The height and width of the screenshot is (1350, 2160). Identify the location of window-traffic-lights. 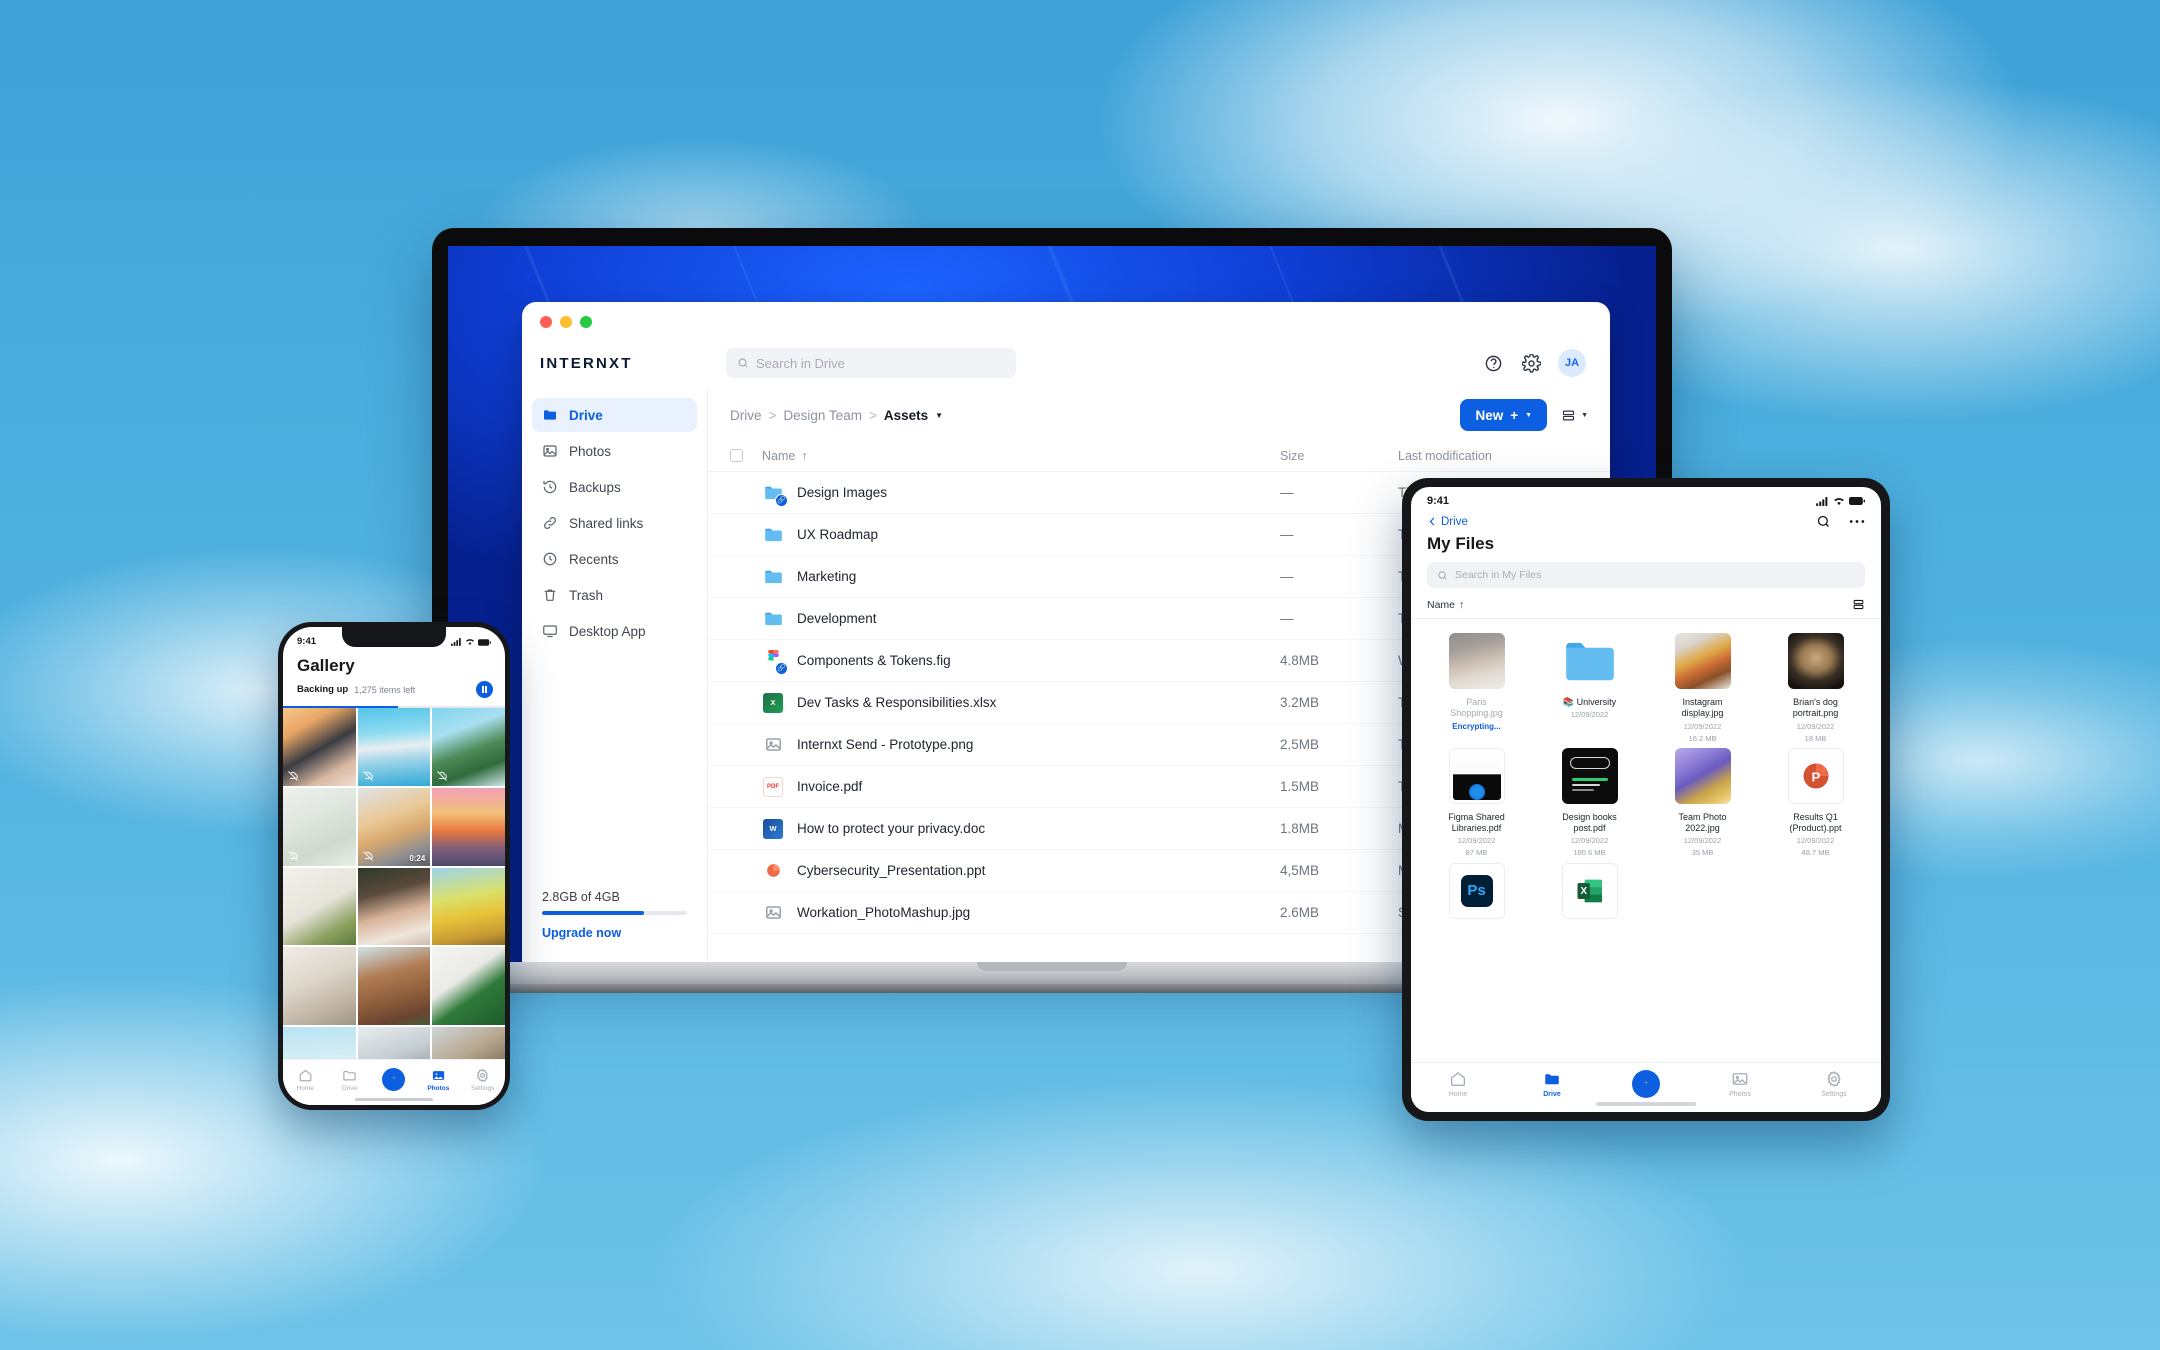
(1066, 319).